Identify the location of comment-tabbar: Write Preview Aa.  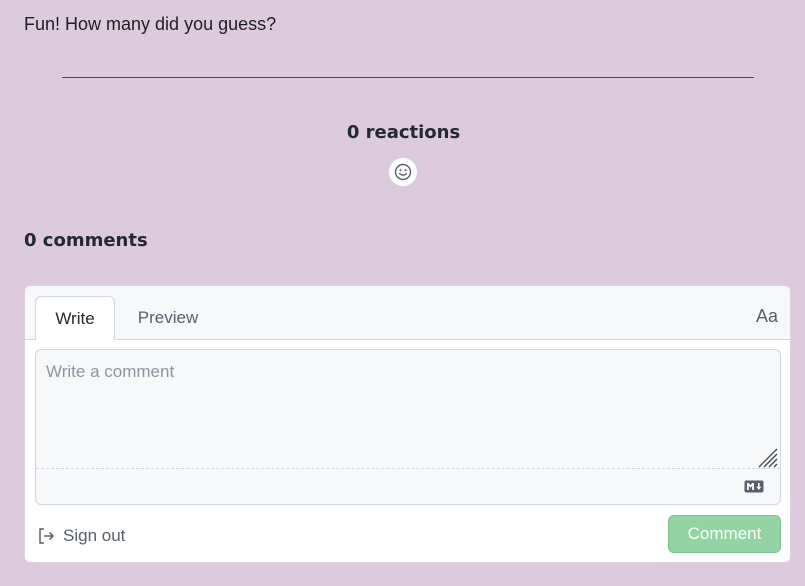
(407, 313).